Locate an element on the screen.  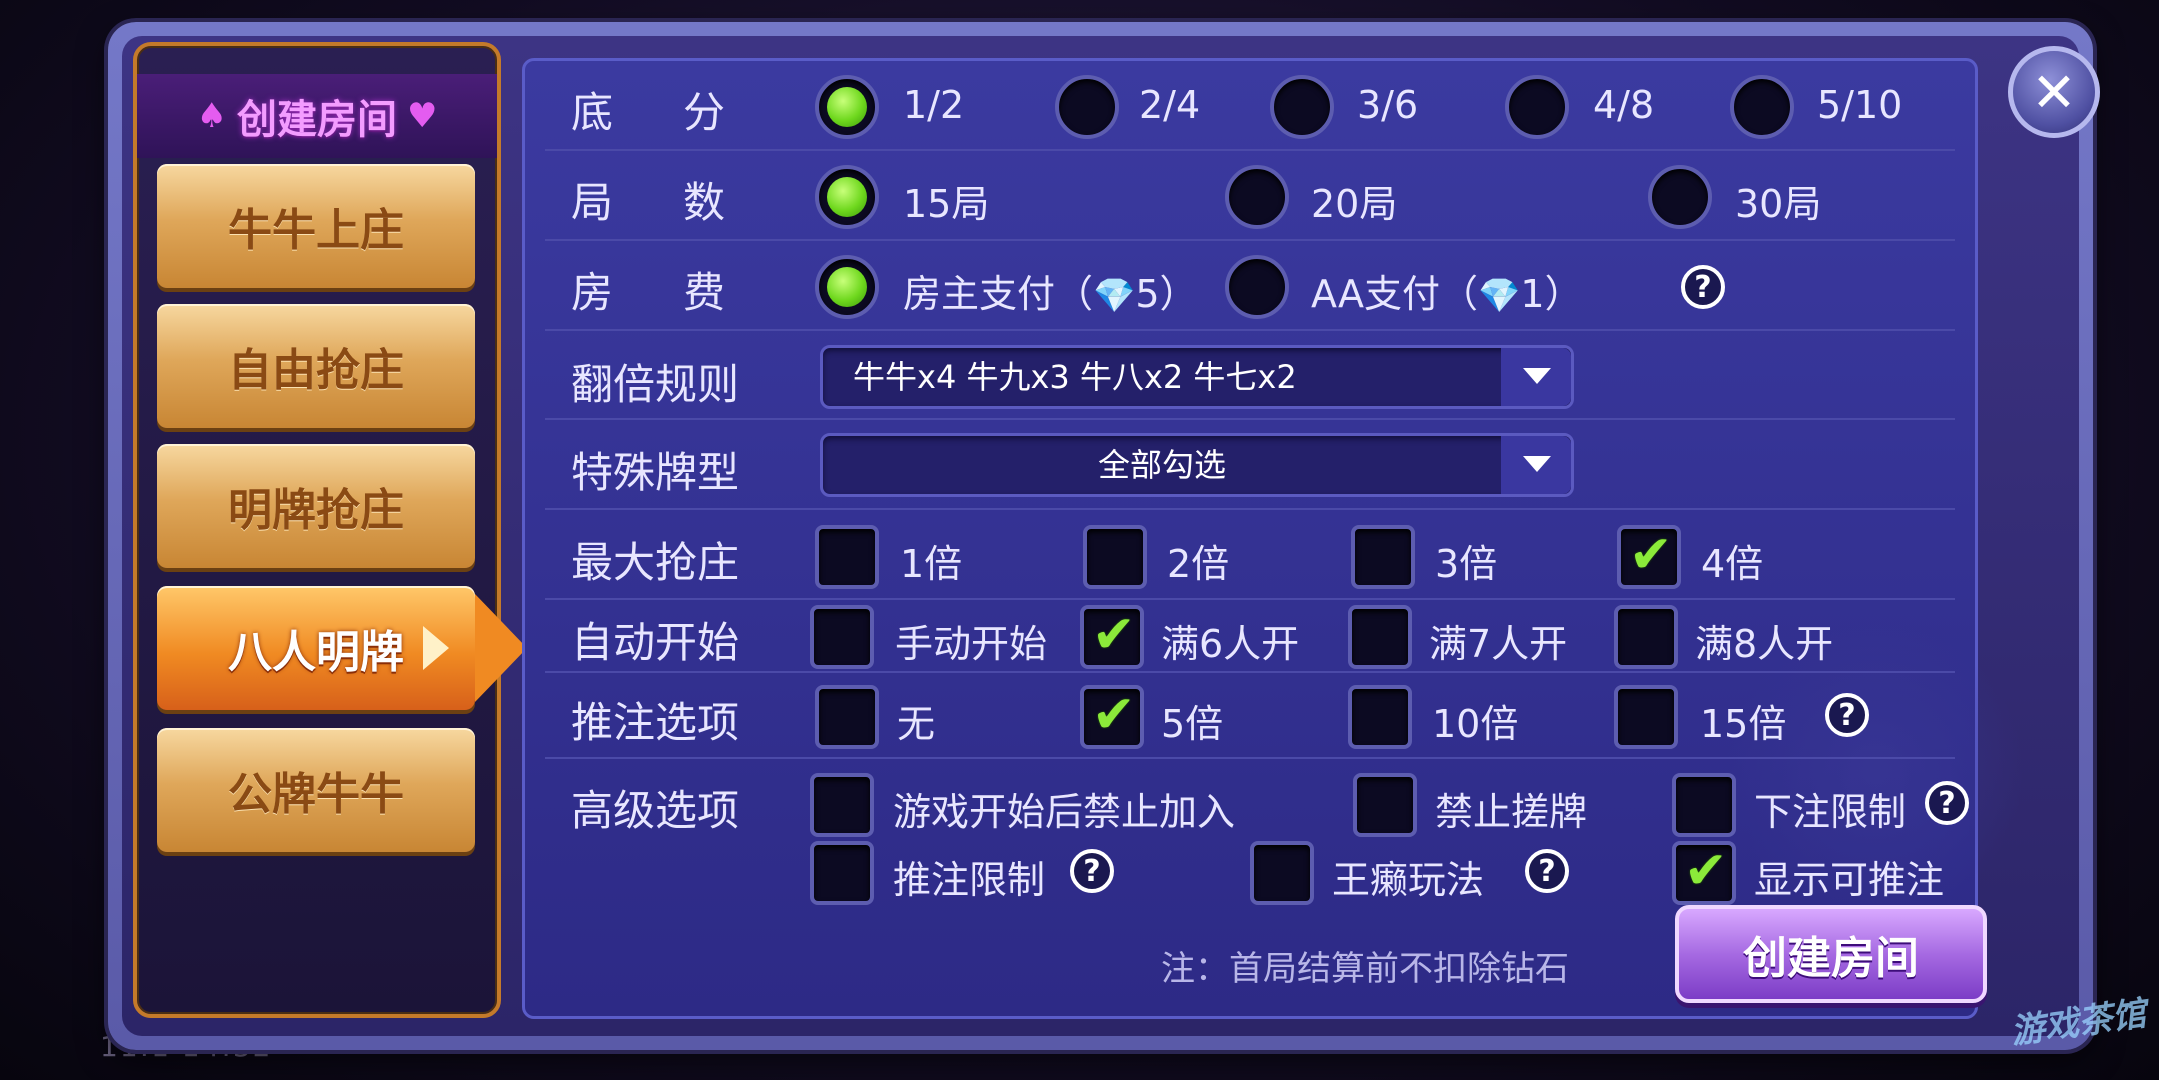
tab-public-card-niuniu: 公牌牛牛 is located at coordinates (316, 790).